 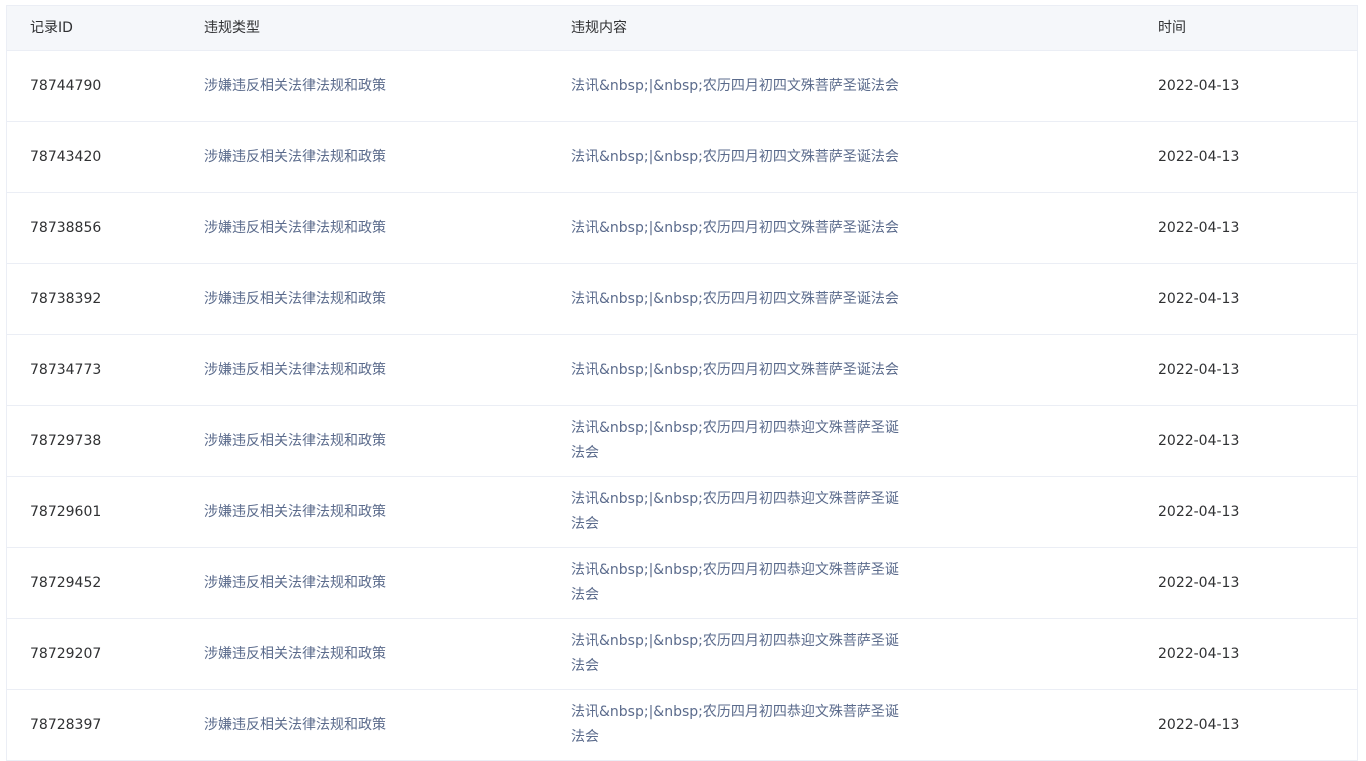 What do you see at coordinates (66, 653) in the screenshot?
I see `record-id: 78729207` at bounding box center [66, 653].